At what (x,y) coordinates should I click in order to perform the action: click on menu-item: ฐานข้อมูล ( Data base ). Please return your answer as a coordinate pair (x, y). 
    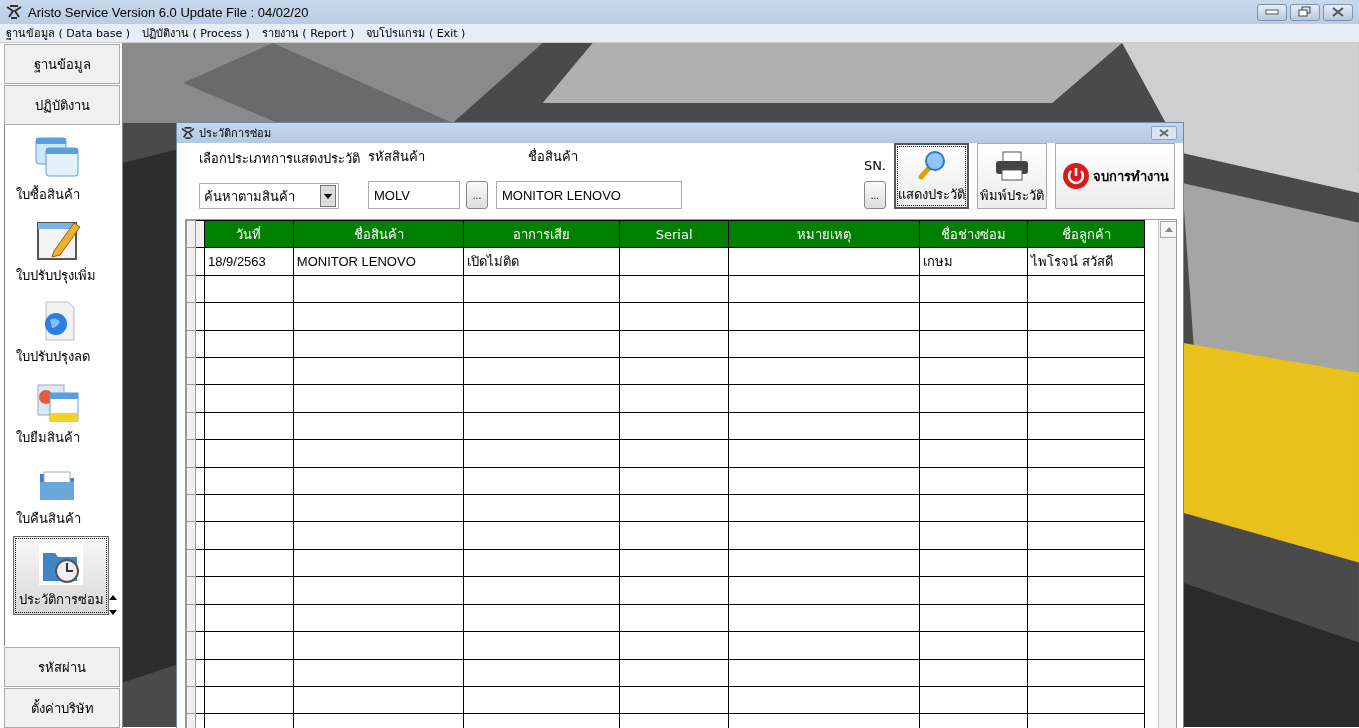
    Looking at the image, I should click on (68, 33).